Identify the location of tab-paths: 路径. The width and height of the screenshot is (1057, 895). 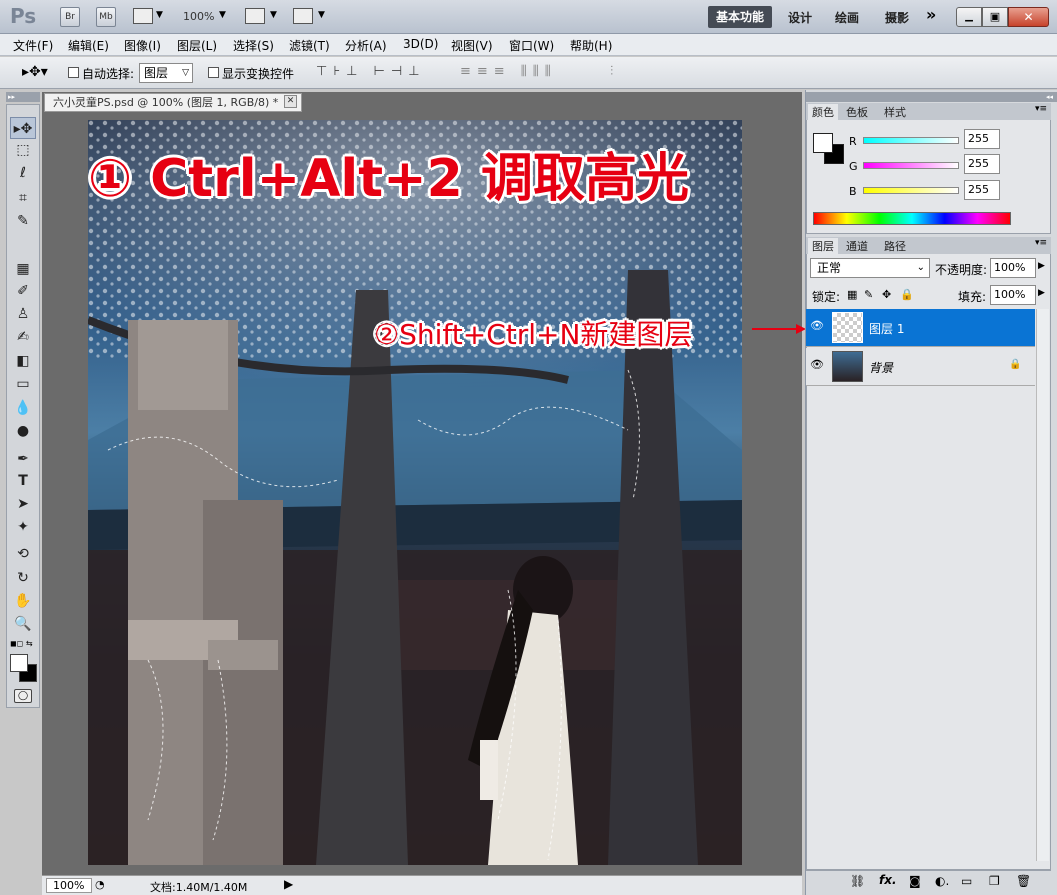
(895, 246).